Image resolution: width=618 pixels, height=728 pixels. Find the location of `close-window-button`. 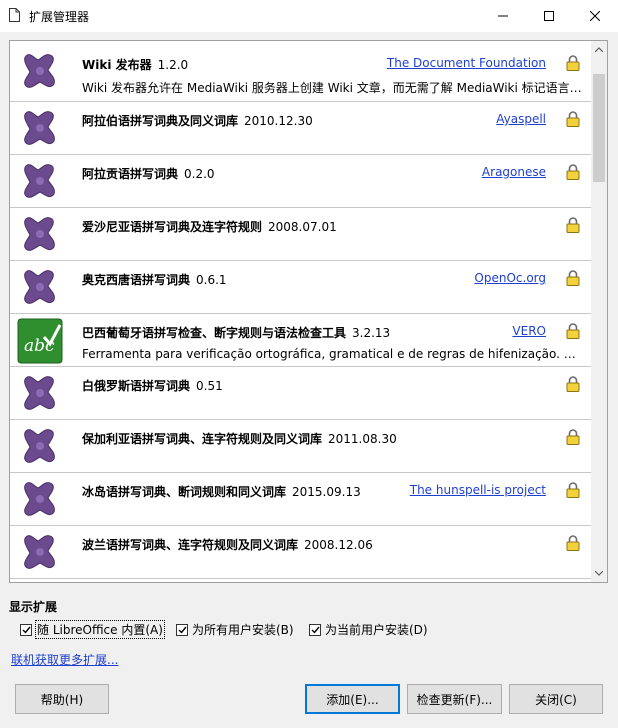

close-window-button is located at coordinates (595, 16).